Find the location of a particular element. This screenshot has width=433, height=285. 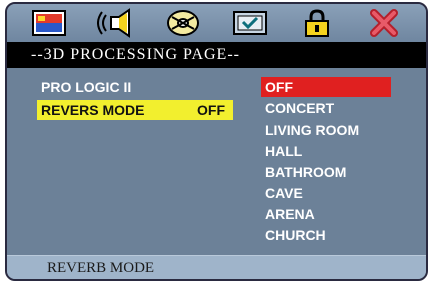

menu-item-reverb-mode: REVERS MODE OFF is located at coordinates (135, 110).